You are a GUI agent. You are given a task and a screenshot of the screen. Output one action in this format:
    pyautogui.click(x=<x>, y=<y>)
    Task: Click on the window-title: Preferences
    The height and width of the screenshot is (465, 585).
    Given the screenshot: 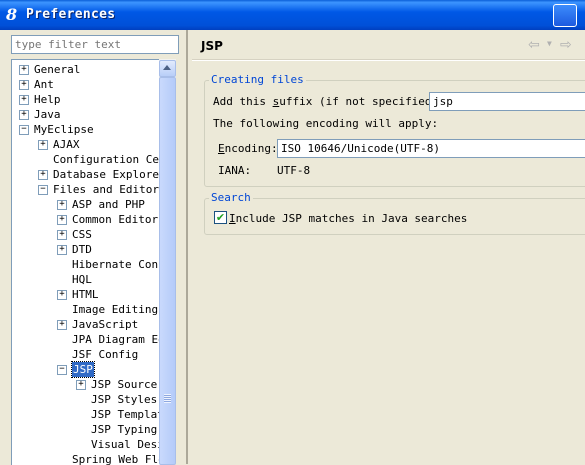 What is the action you would take?
    pyautogui.click(x=71, y=14)
    